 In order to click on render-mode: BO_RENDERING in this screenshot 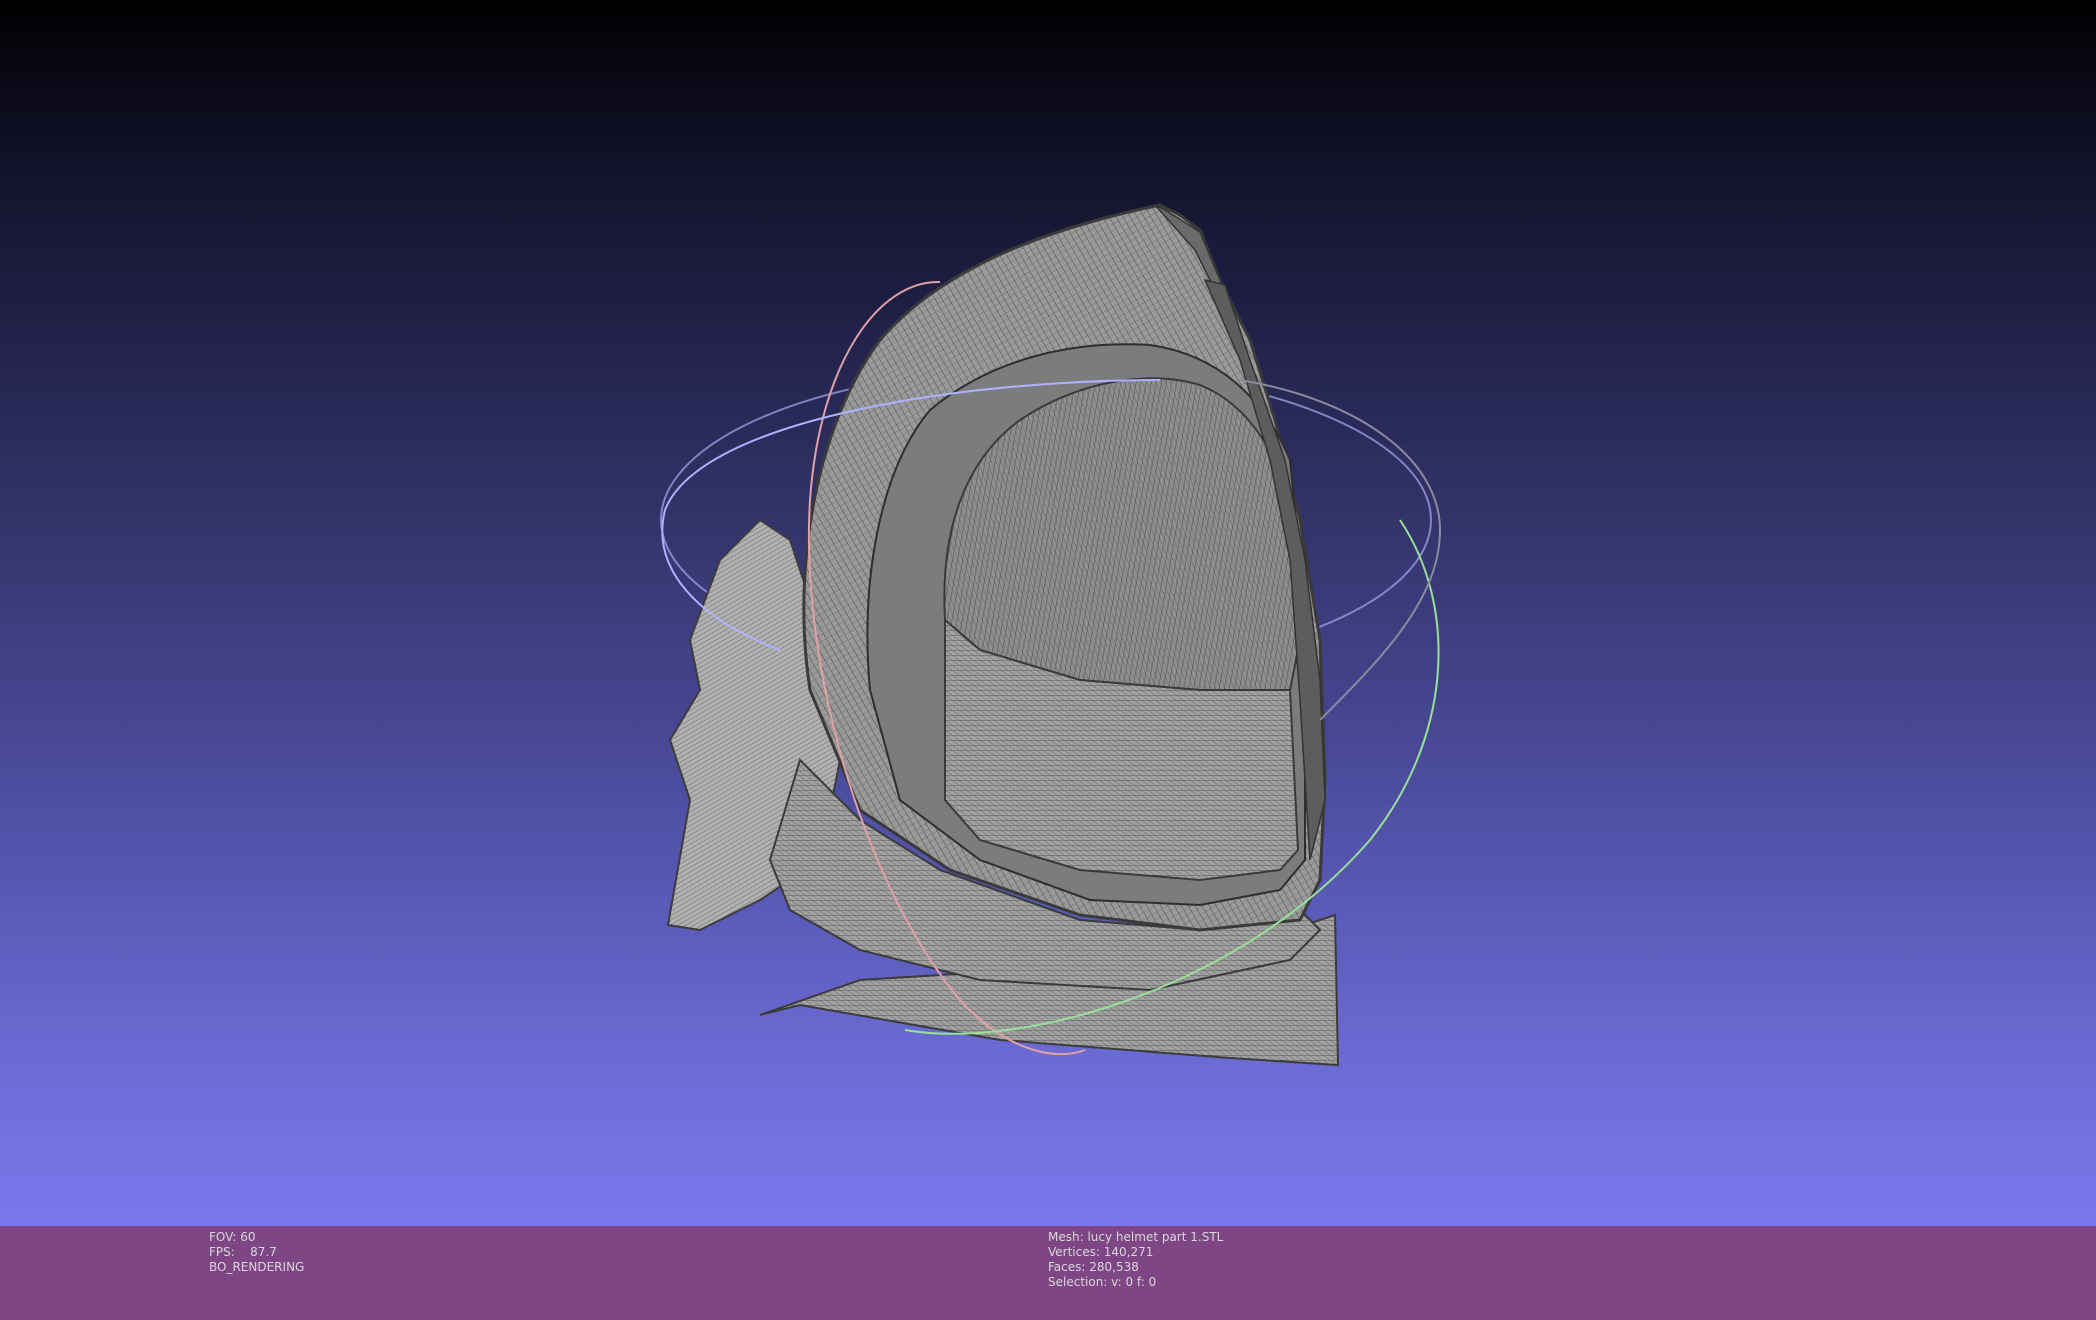, I will do `click(257, 1267)`.